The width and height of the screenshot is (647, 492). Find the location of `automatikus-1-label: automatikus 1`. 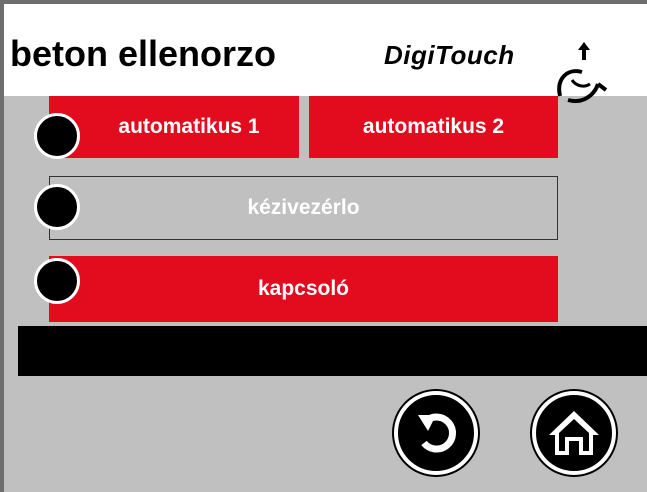

automatikus-1-label: automatikus 1 is located at coordinates (189, 126).